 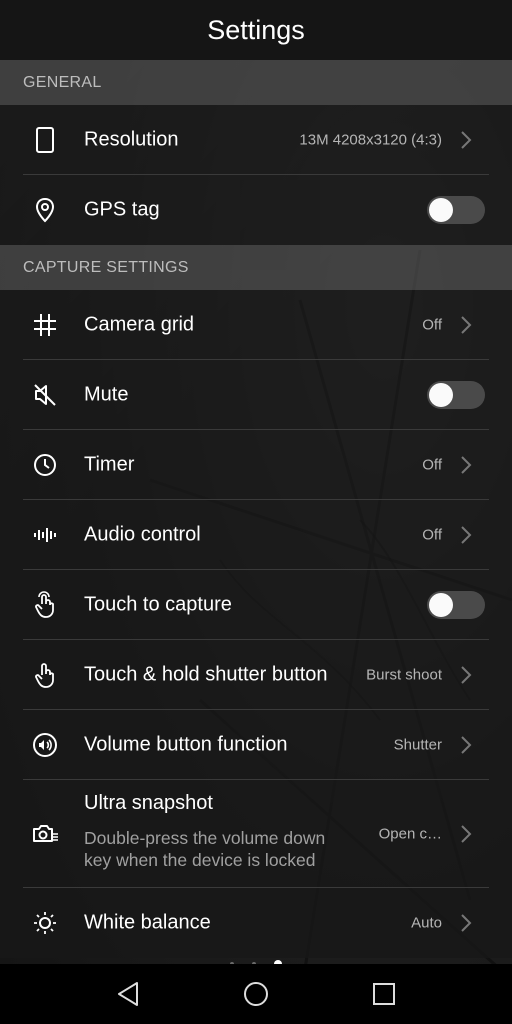 What do you see at coordinates (256, 395) in the screenshot?
I see `setting-mute: Mute` at bounding box center [256, 395].